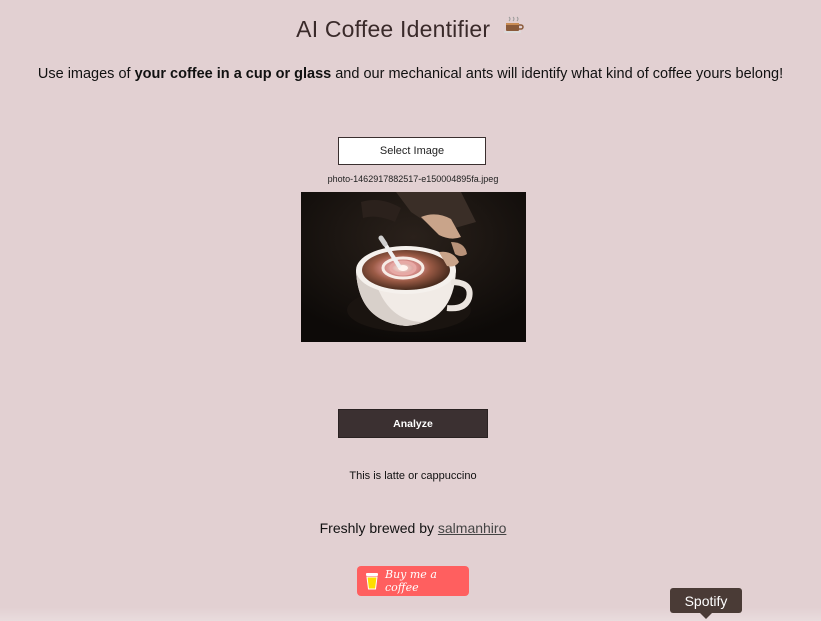  What do you see at coordinates (378, 528) in the screenshot?
I see `credit-prefix: Freshly brewed by` at bounding box center [378, 528].